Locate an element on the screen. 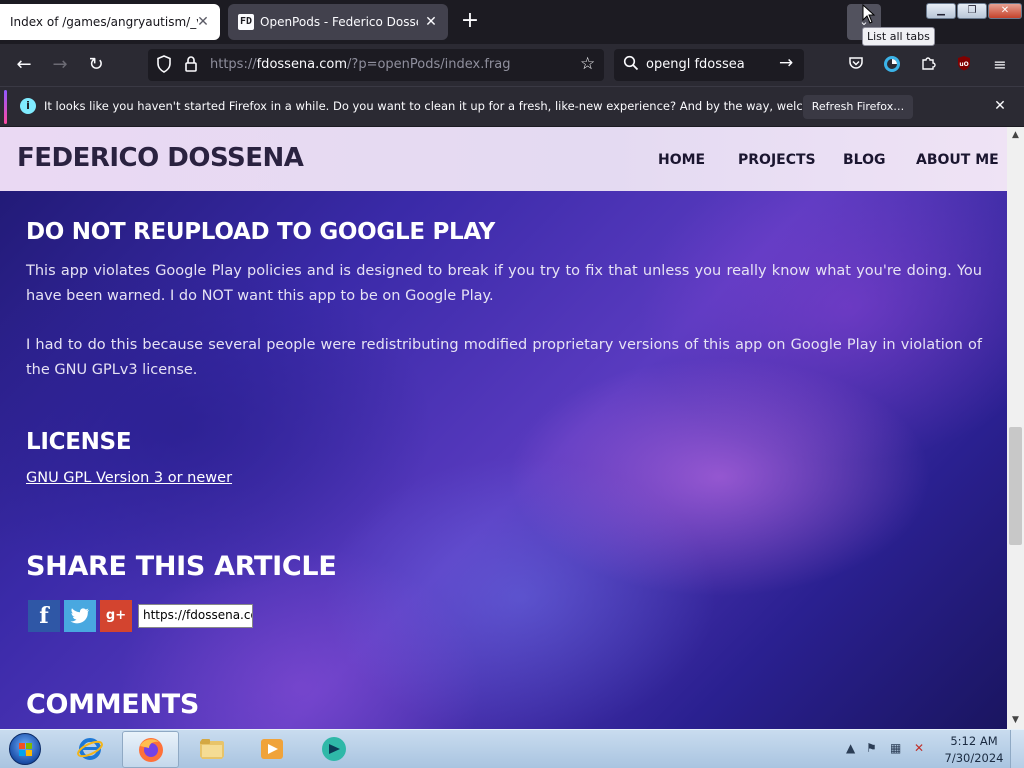 Image resolution: width=1024 pixels, height=768 pixels. window-restore-button: ❐ is located at coordinates (972, 11).